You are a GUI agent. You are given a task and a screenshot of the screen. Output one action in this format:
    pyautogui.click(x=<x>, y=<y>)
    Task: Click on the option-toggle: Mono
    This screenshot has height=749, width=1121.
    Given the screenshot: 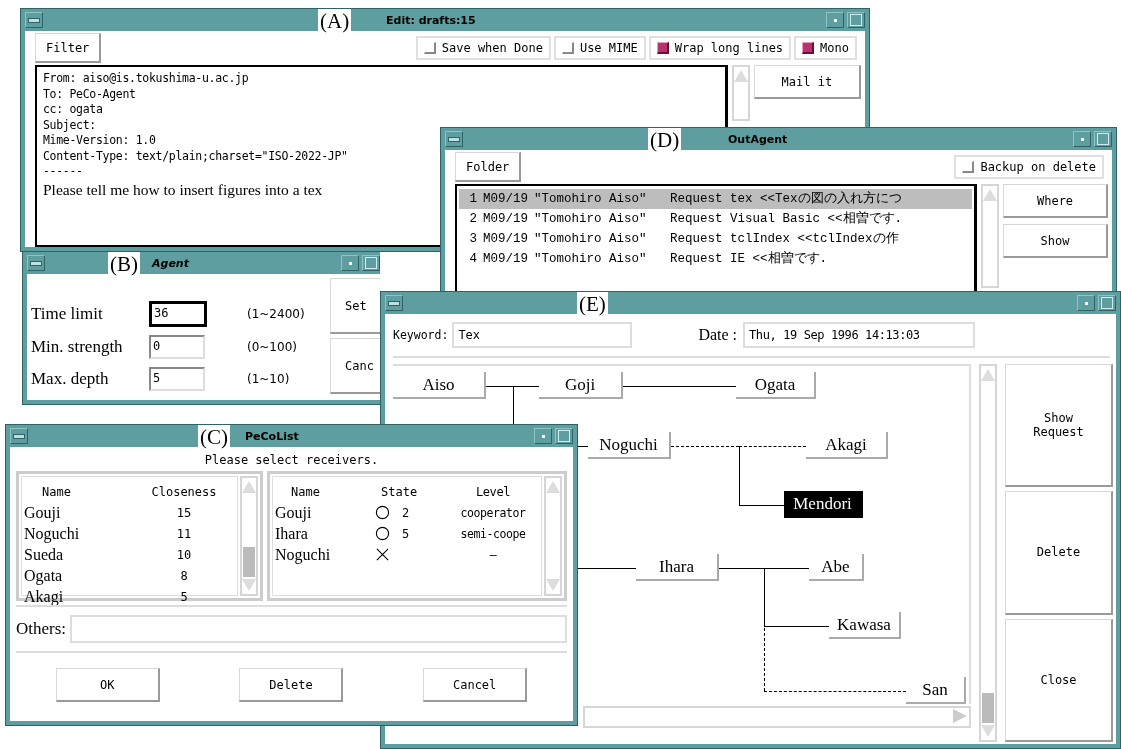 What is the action you would take?
    pyautogui.click(x=825, y=48)
    